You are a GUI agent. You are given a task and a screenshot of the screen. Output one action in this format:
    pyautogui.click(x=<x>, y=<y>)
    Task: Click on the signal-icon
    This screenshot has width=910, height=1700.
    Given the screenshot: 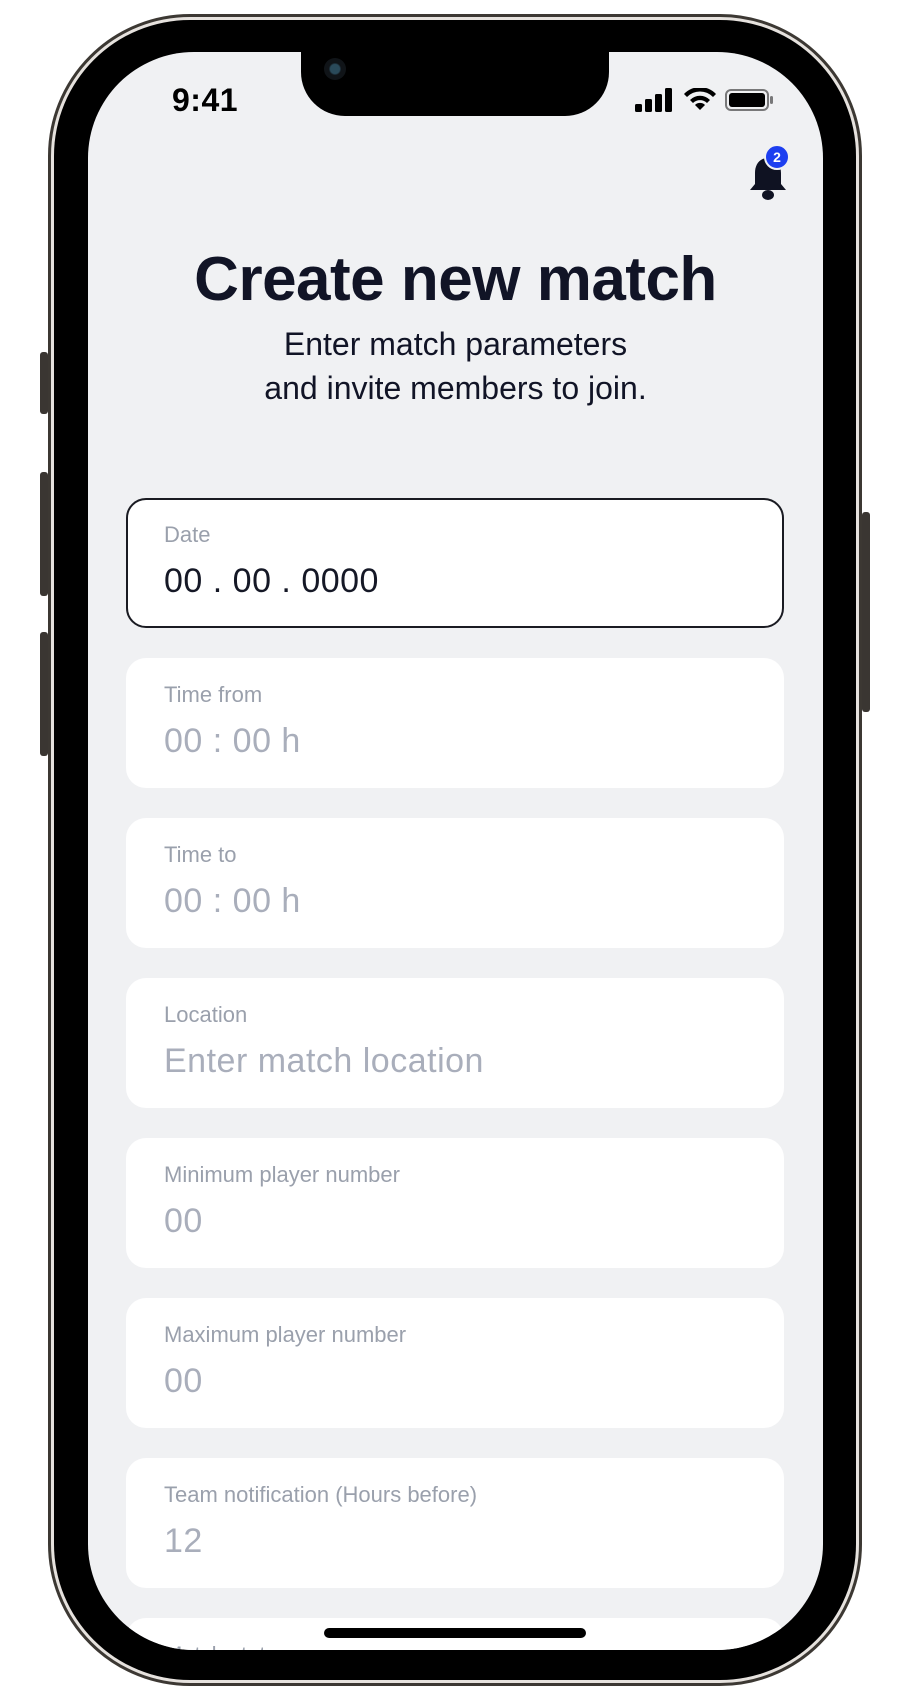 What is the action you would take?
    pyautogui.click(x=653, y=100)
    